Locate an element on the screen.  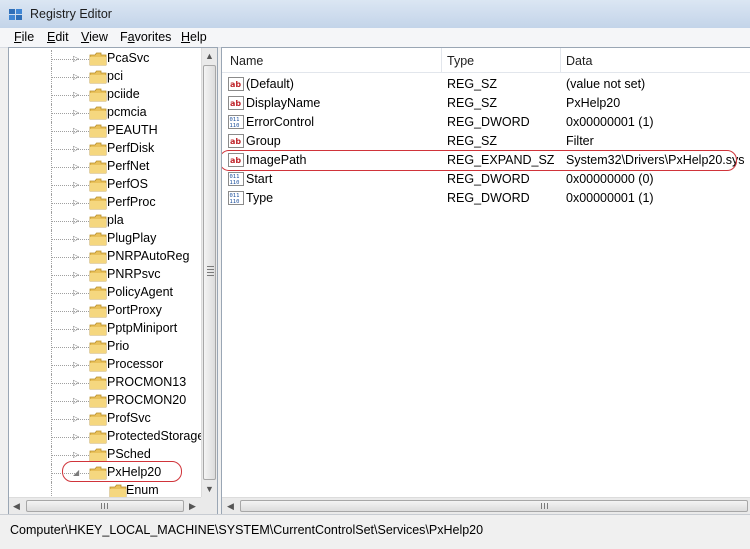
tree-item: ▷ PSched is located at coordinates (105, 455).